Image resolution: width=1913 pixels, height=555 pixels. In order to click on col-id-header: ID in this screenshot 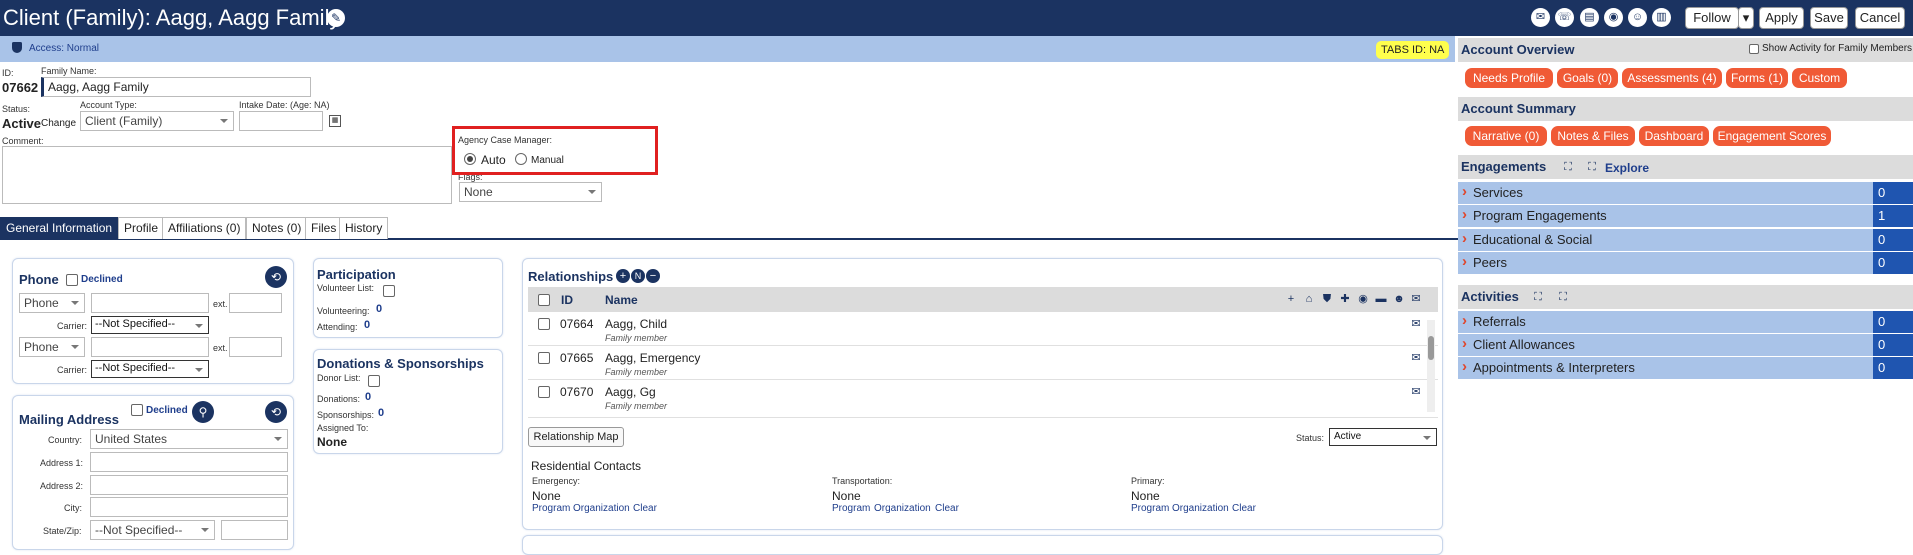, I will do `click(567, 300)`.